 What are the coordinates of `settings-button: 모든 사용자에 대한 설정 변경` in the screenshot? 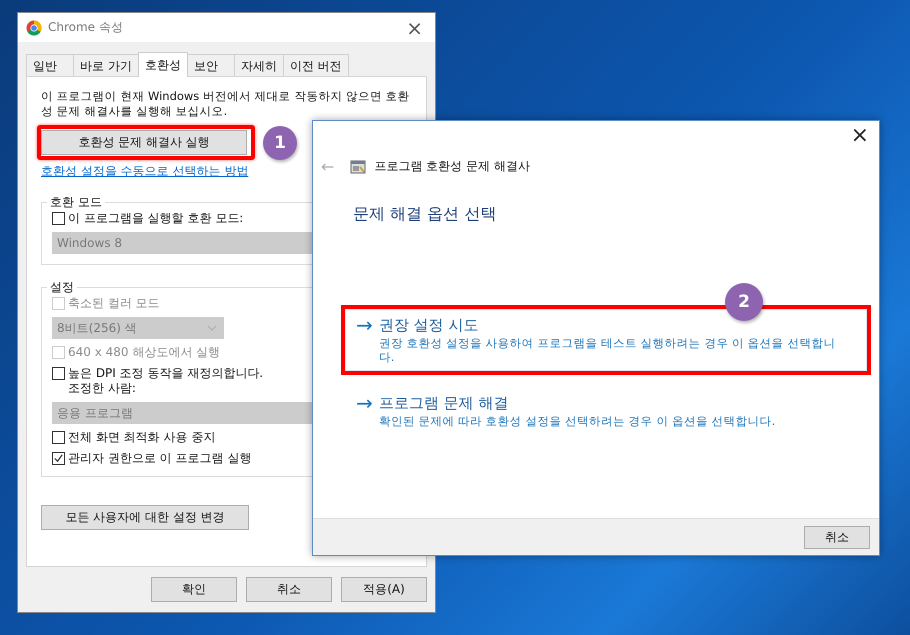 It's located at (145, 517).